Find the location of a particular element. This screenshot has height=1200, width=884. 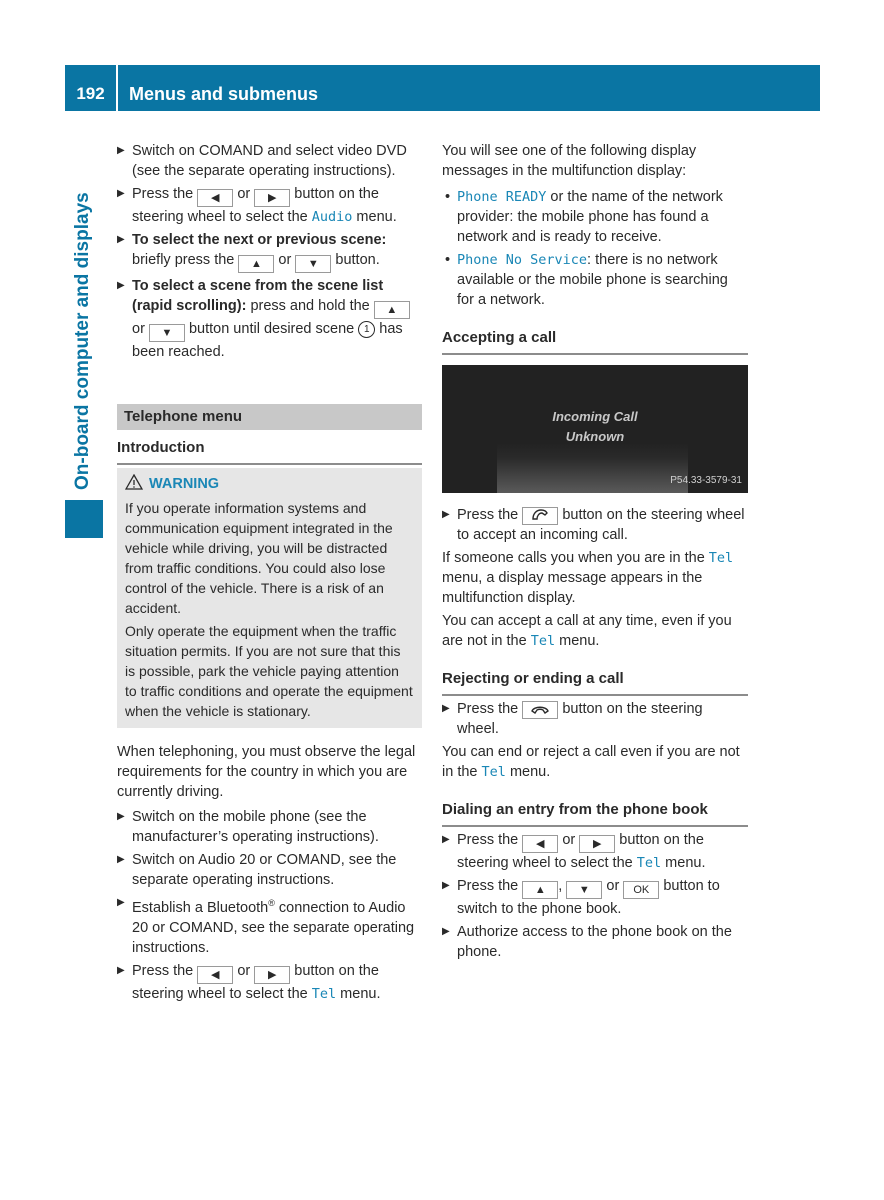

incoming-call-display-image: Incoming Call Unknown P54.33-3579-31 is located at coordinates (595, 429).